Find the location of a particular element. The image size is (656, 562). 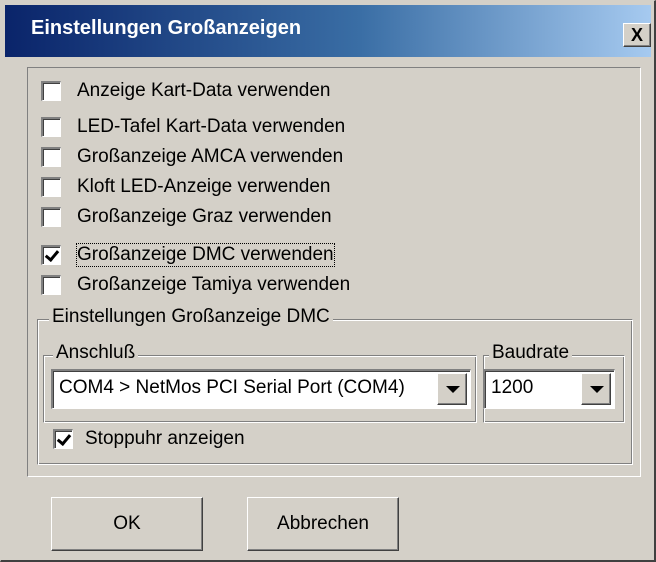

dmc-group-title: Einstellungen Großanzeige DMC is located at coordinates (191, 317).